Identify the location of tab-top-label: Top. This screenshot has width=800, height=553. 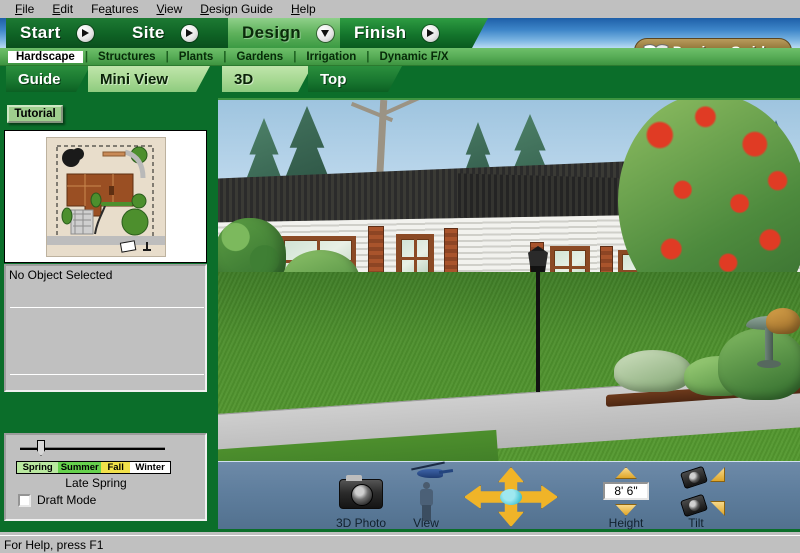
(333, 79).